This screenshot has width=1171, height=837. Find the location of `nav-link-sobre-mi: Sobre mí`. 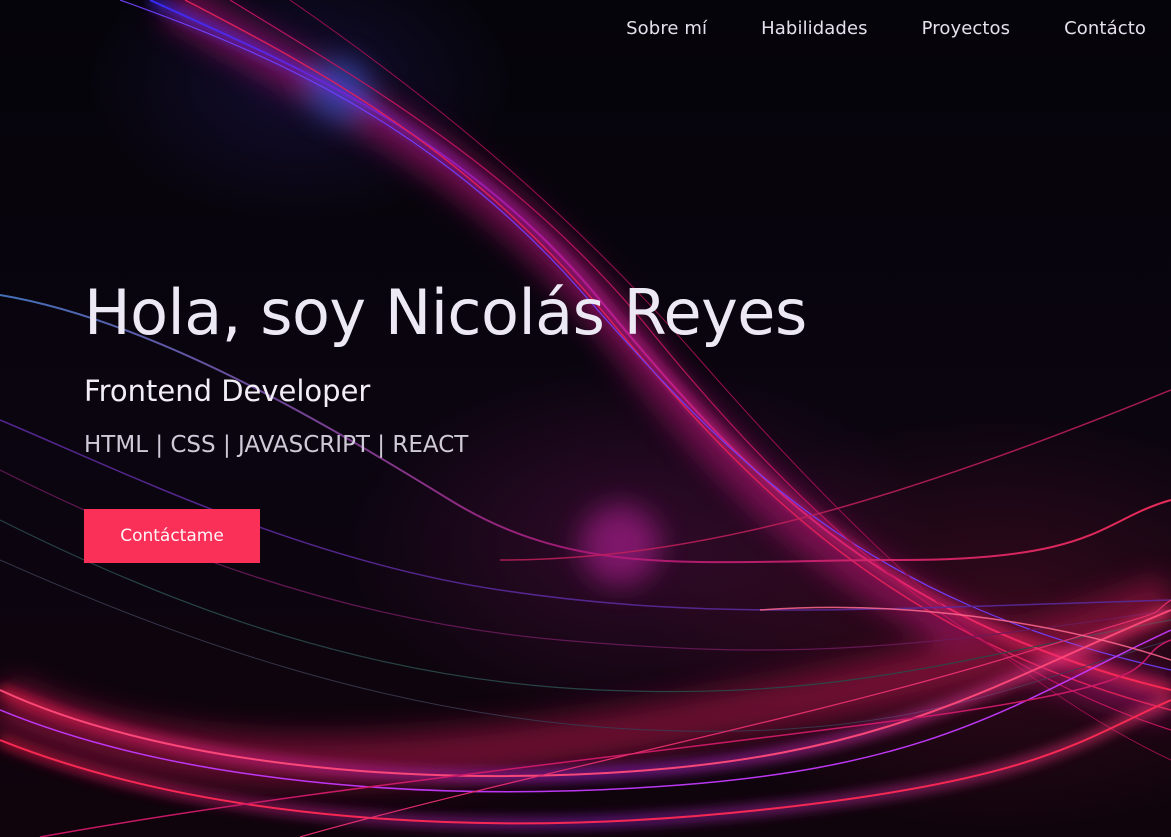

nav-link-sobre-mi: Sobre mí is located at coordinates (666, 28).